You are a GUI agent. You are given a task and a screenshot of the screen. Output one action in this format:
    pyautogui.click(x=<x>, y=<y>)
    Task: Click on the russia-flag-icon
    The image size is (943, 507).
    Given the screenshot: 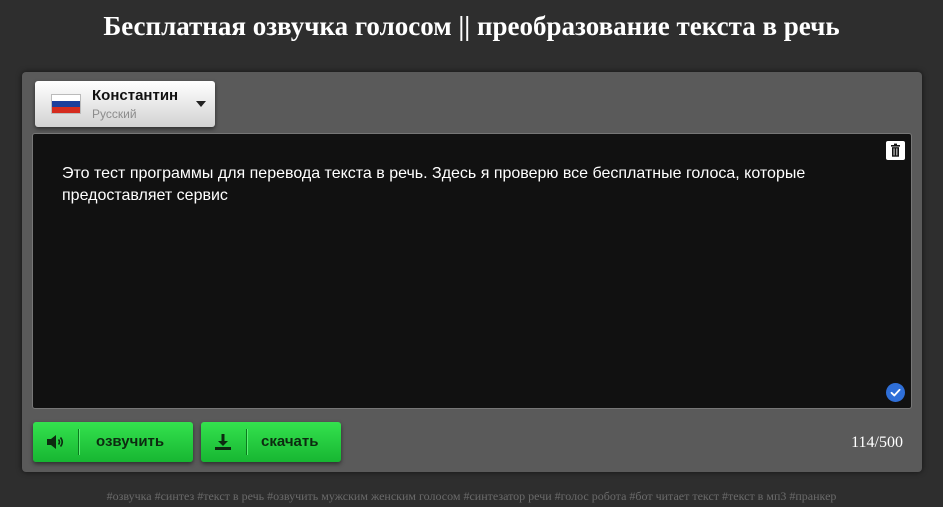 What is the action you would take?
    pyautogui.click(x=66, y=104)
    